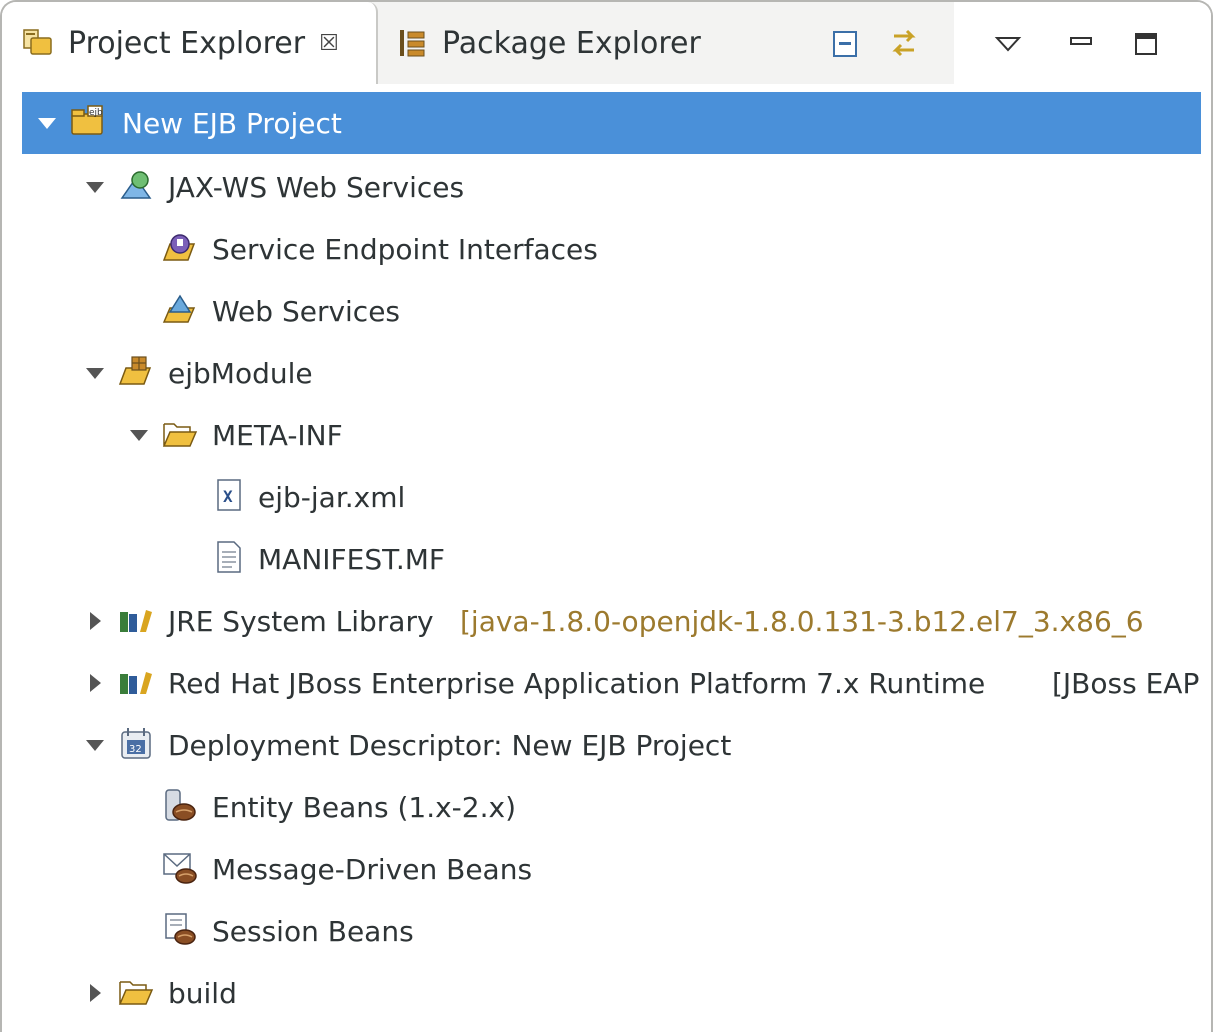  What do you see at coordinates (332, 497) in the screenshot?
I see `tree-item-label: ejb-jar.xml` at bounding box center [332, 497].